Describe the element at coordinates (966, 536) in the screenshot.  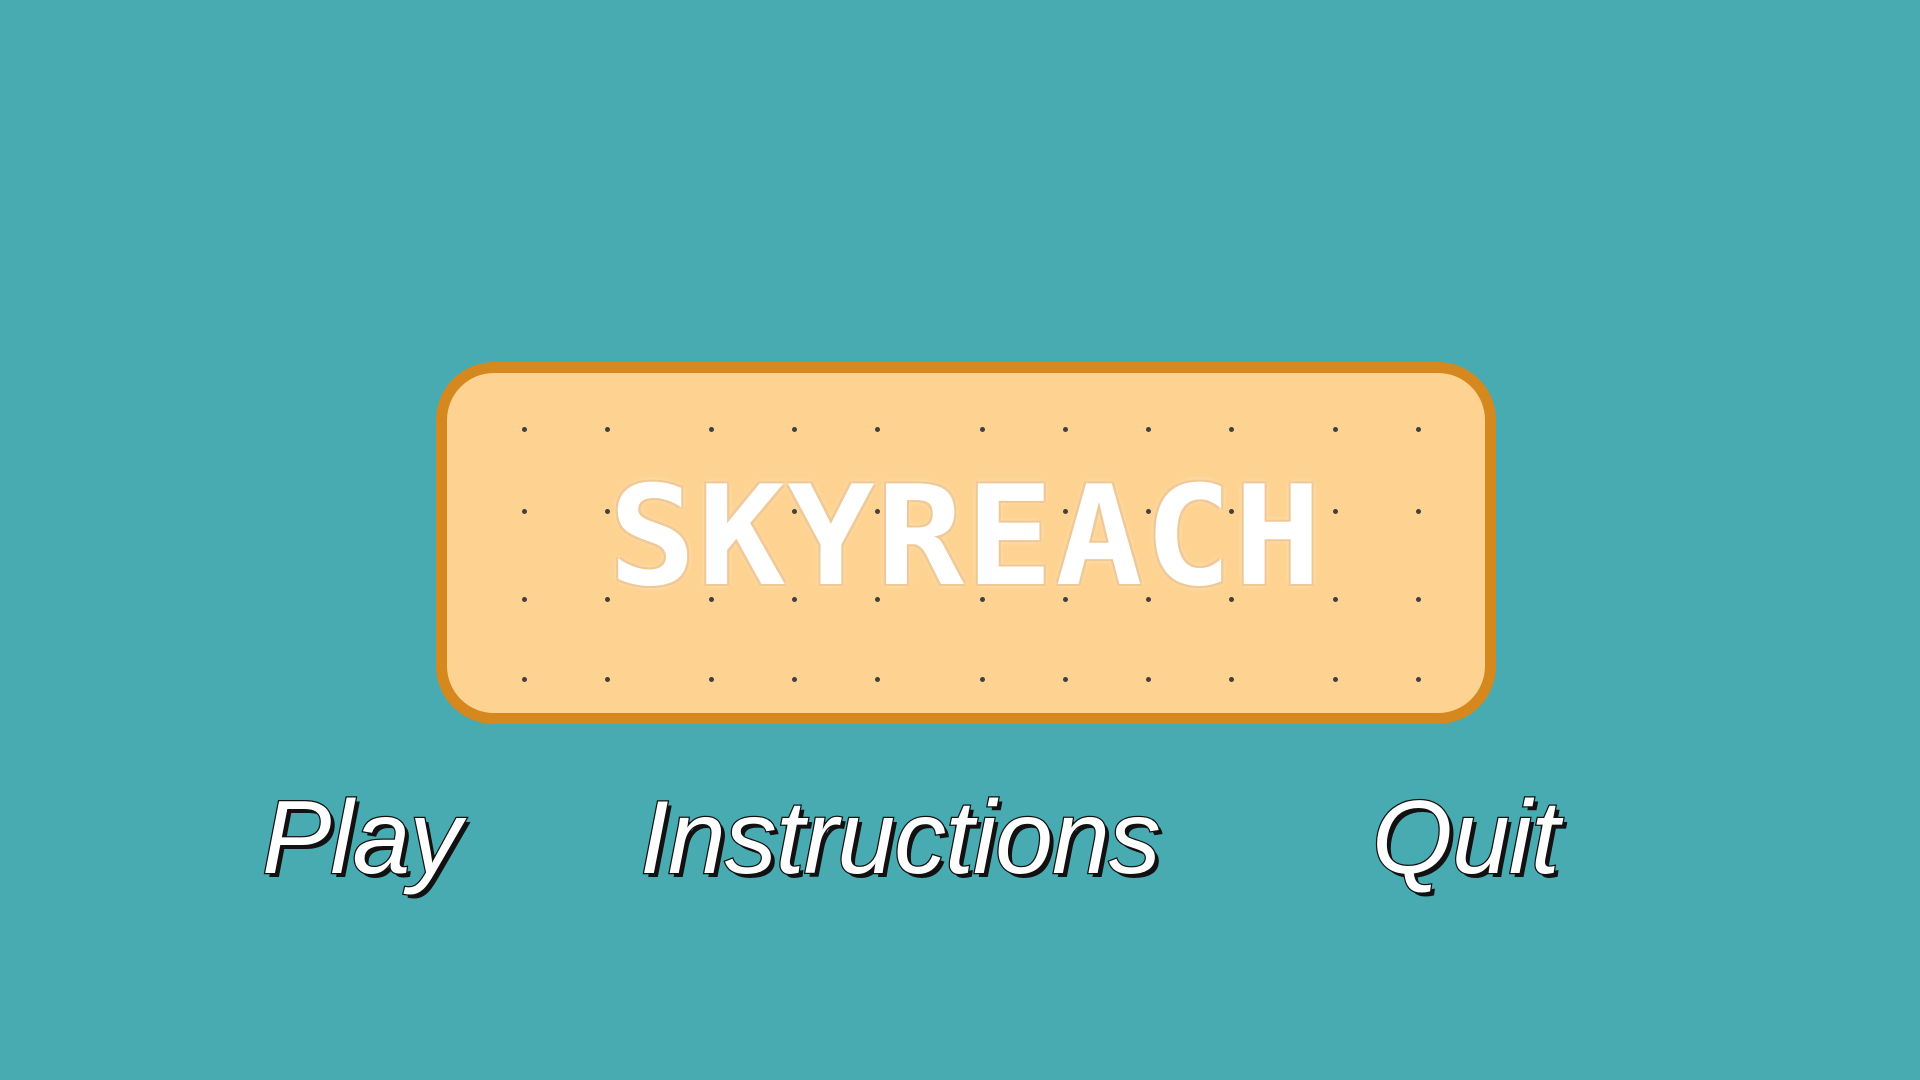
I see `game-title: SKYREACH` at that location.